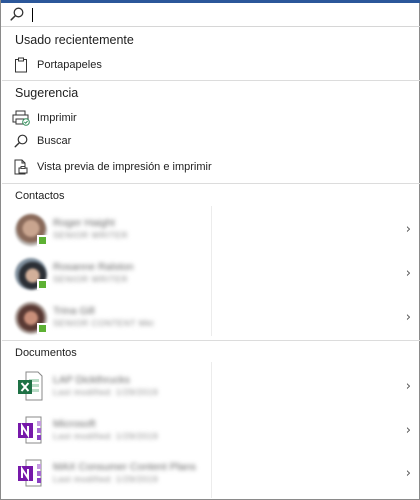 The width and height of the screenshot is (420, 500). What do you see at coordinates (103, 323) in the screenshot?
I see `contact-title: SENIOR CONTENT Mkt` at bounding box center [103, 323].